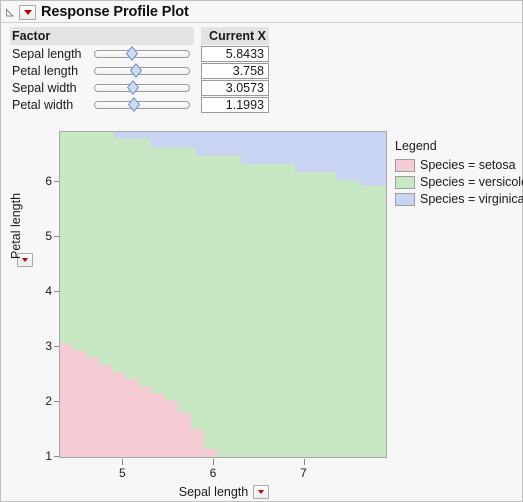 This screenshot has height=502, width=523. I want to click on legend-title: Legend, so click(416, 146).